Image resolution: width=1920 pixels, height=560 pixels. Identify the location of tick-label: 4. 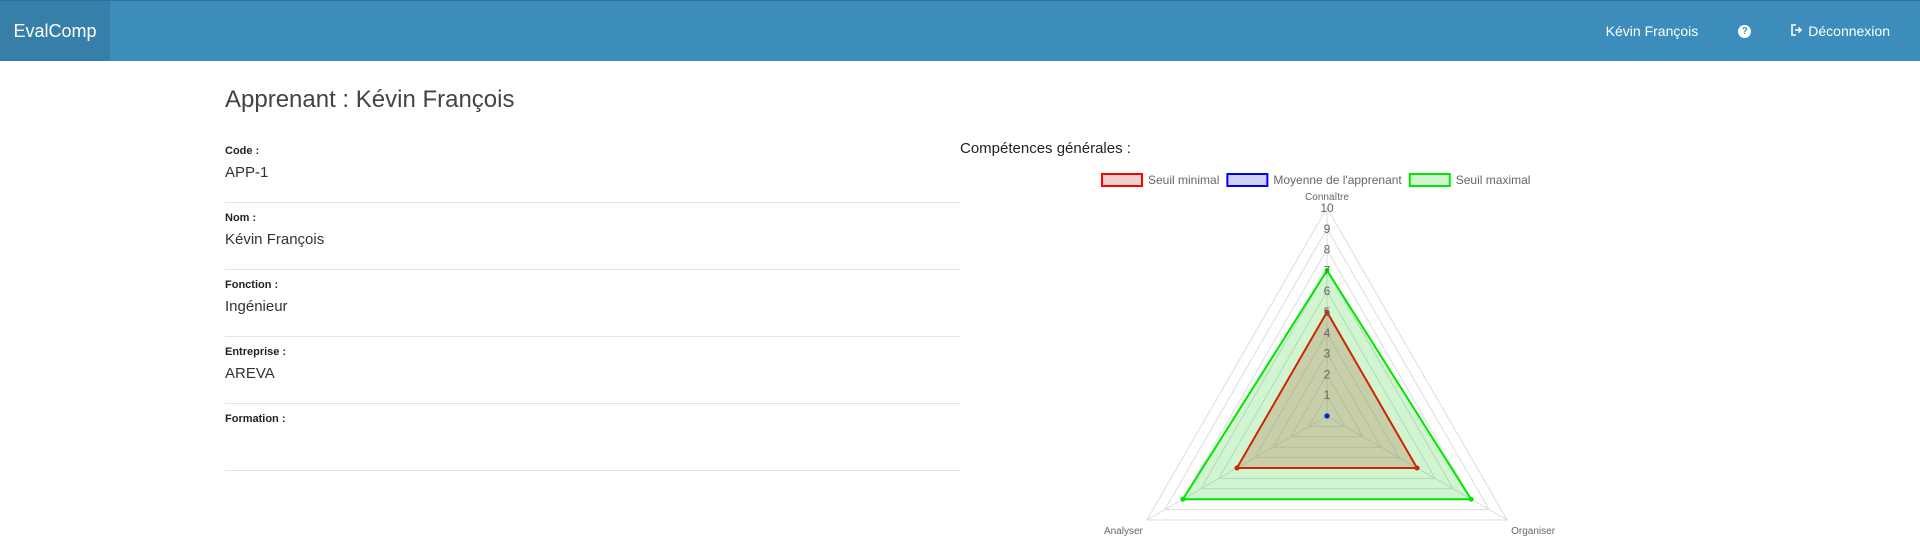
(1327, 333).